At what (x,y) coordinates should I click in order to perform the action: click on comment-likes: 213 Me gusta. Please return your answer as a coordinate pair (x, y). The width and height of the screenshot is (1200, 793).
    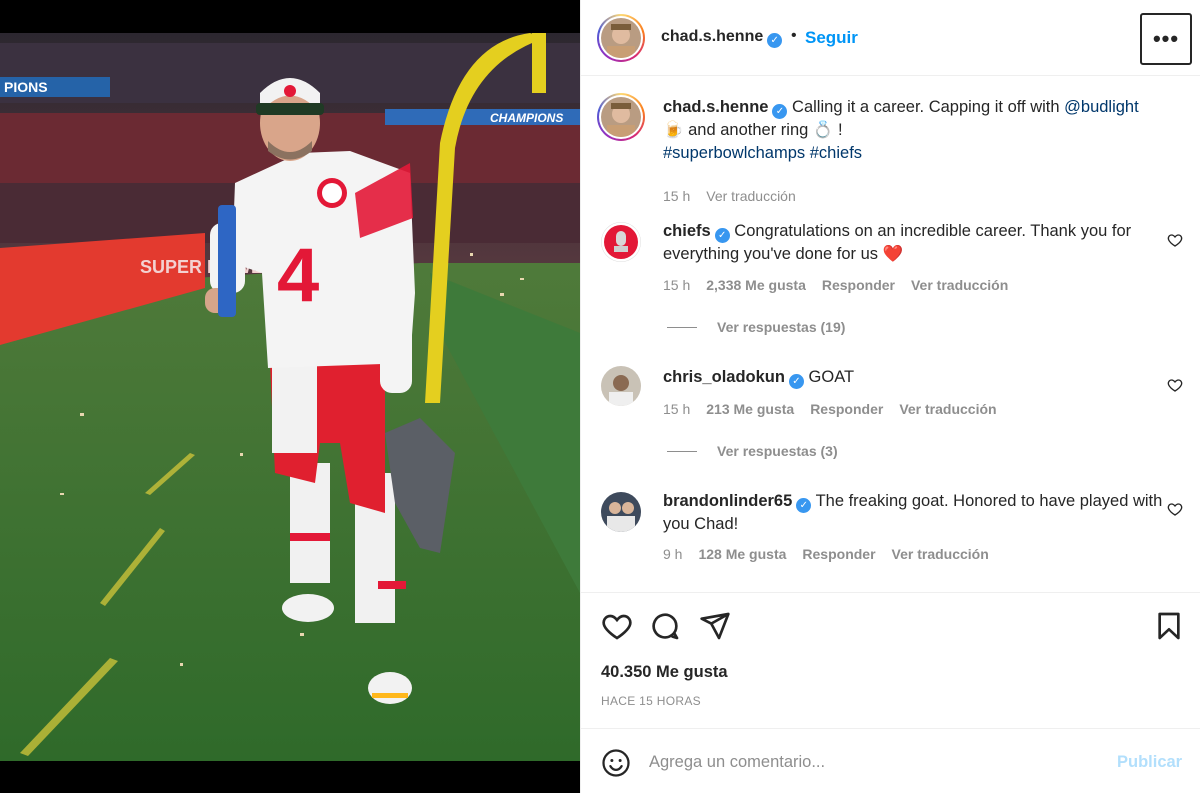
    Looking at the image, I should click on (750, 409).